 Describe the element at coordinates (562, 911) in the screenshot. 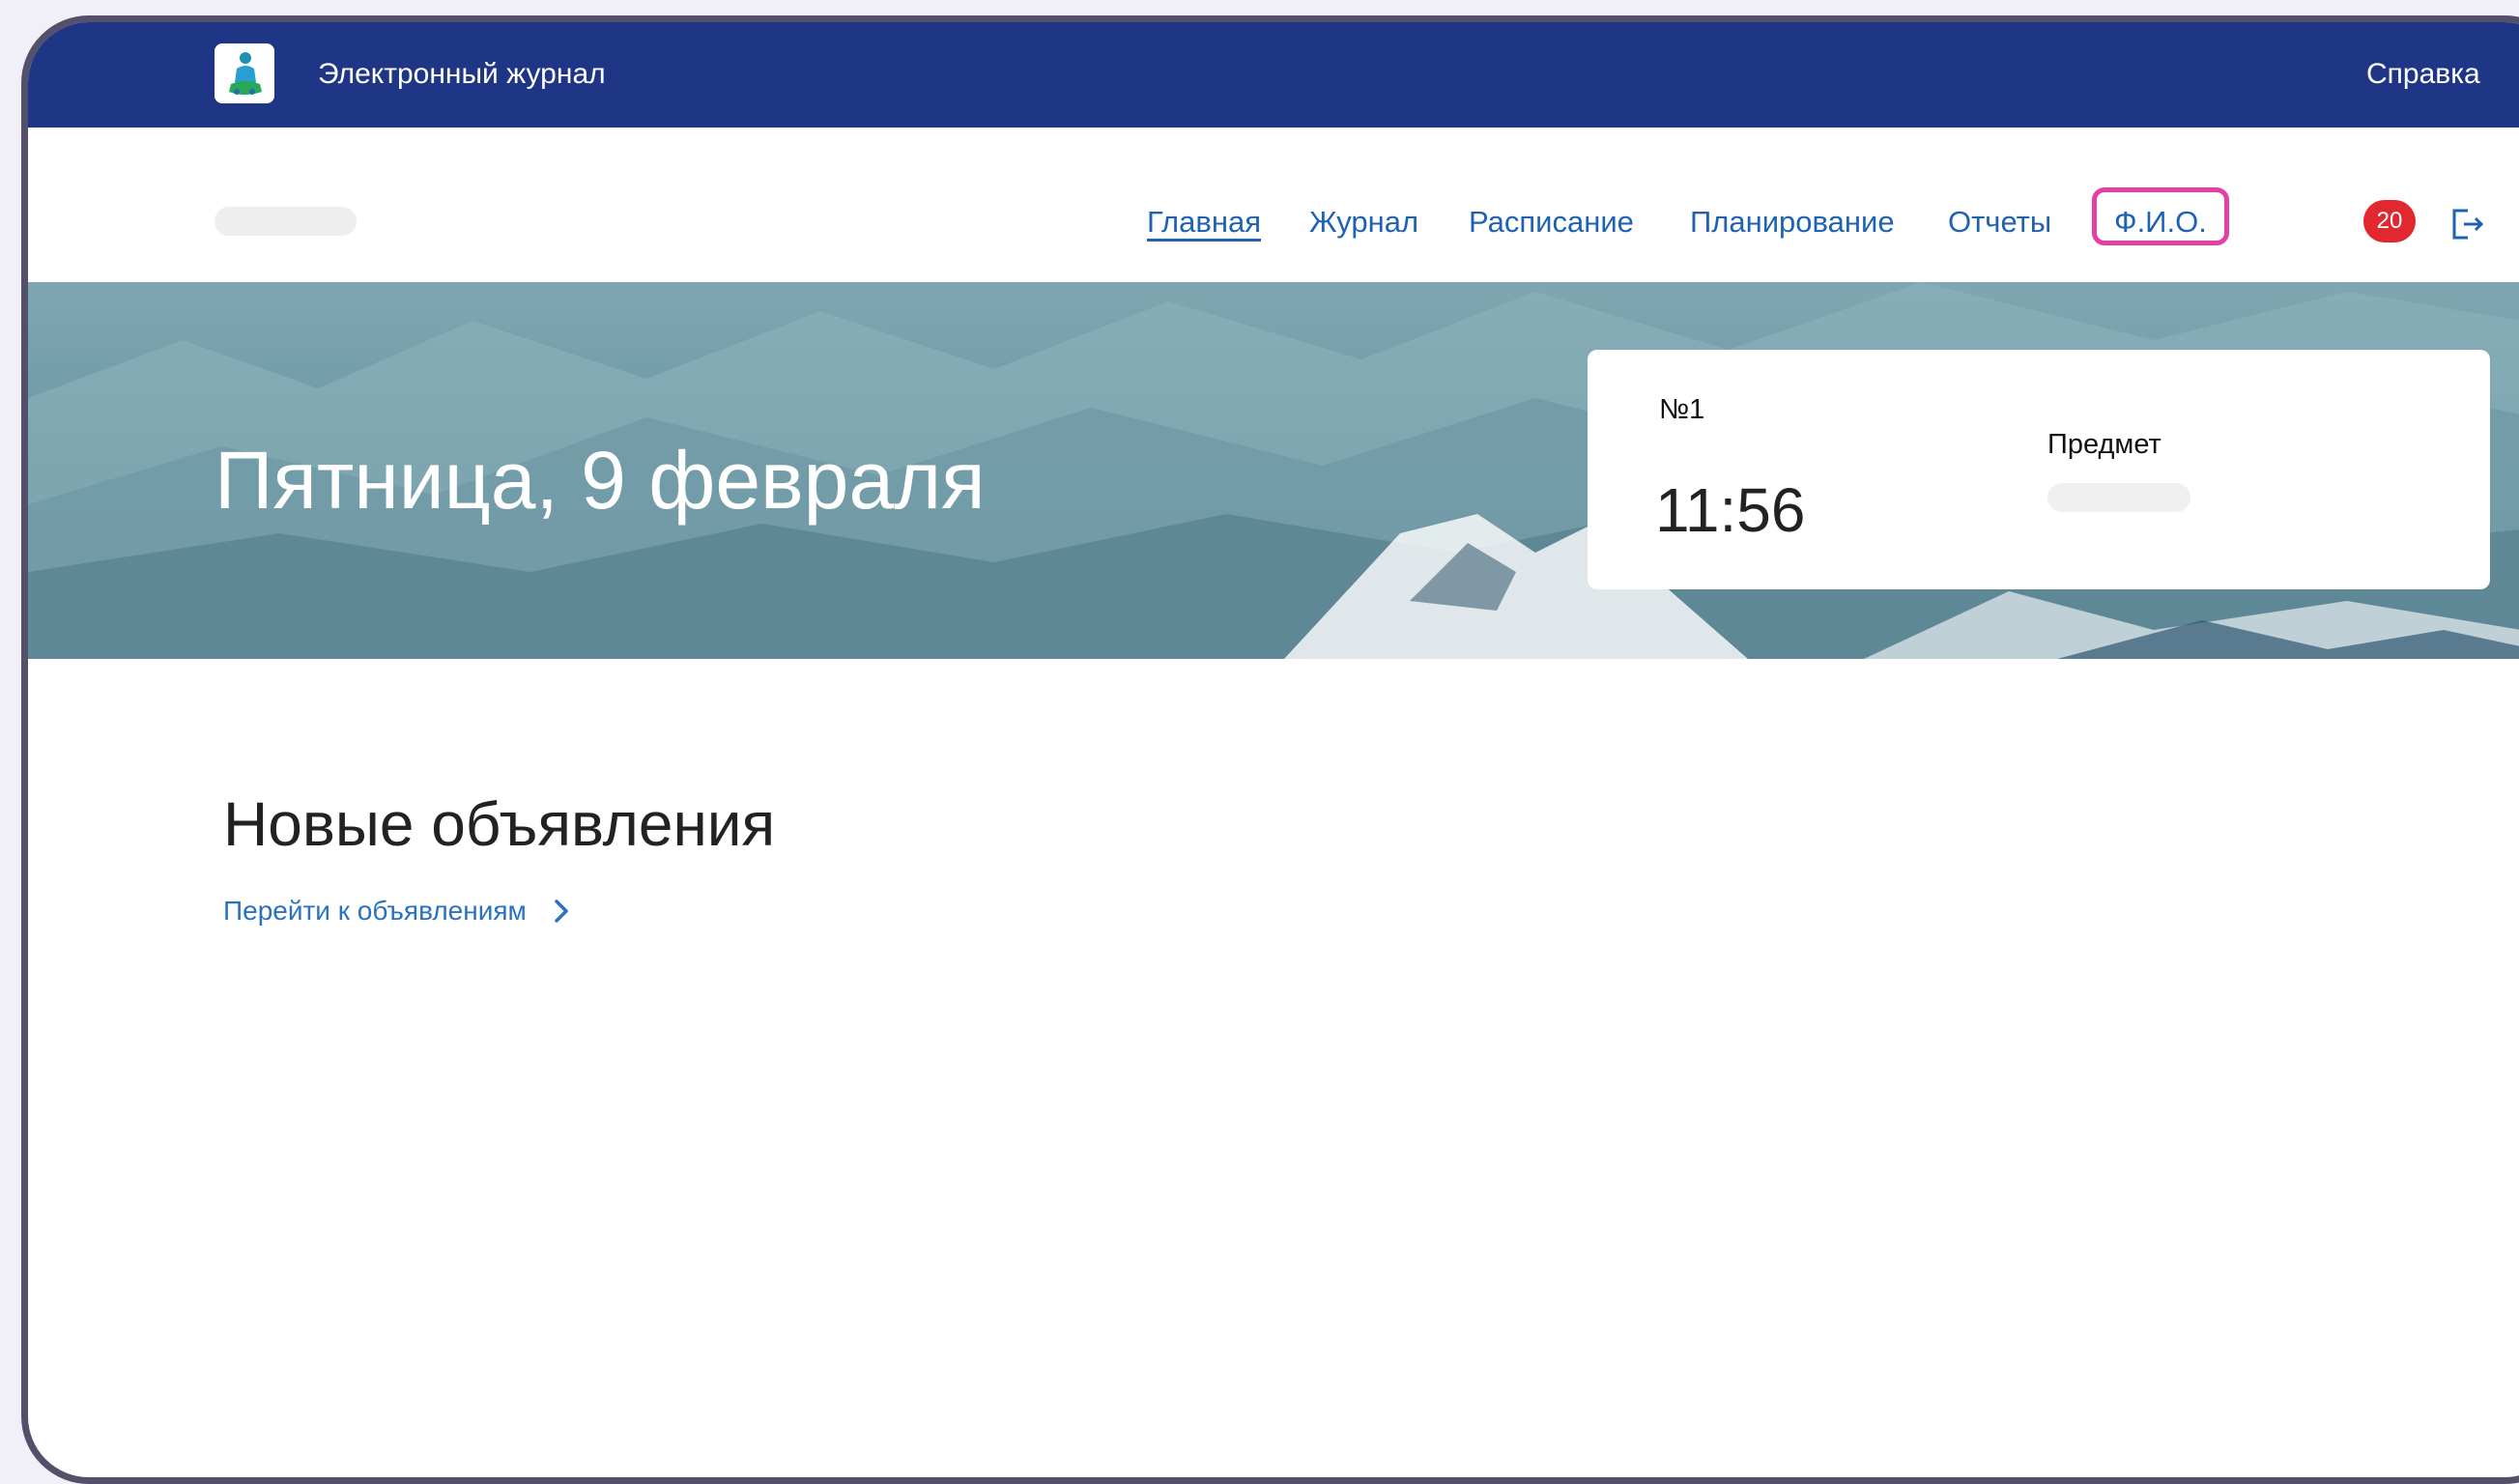

I see `chevron-right-icon` at that location.